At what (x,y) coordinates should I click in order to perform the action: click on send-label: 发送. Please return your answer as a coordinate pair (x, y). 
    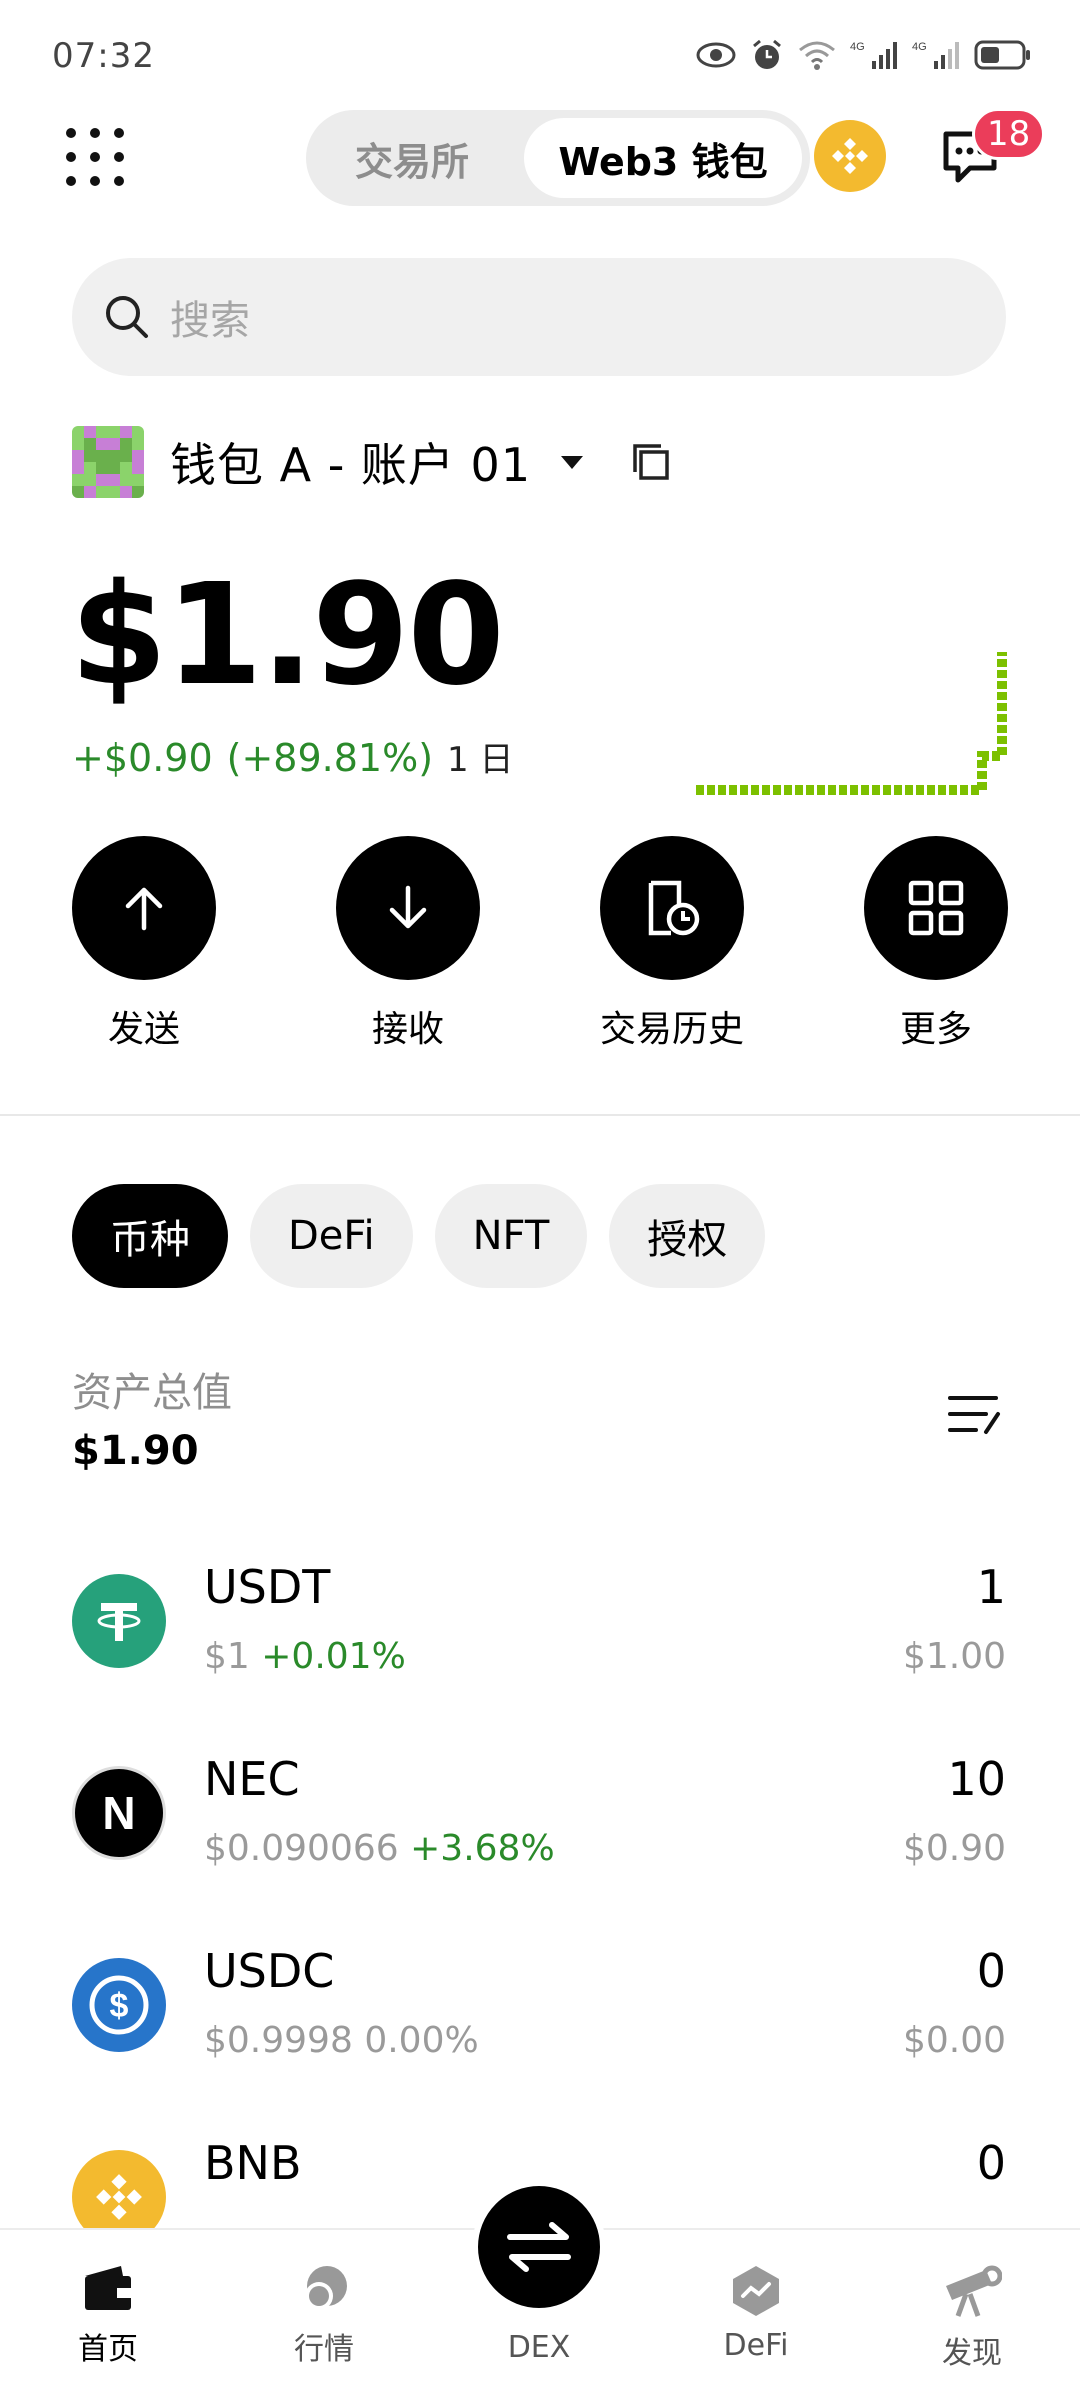
    Looking at the image, I should click on (143, 1029).